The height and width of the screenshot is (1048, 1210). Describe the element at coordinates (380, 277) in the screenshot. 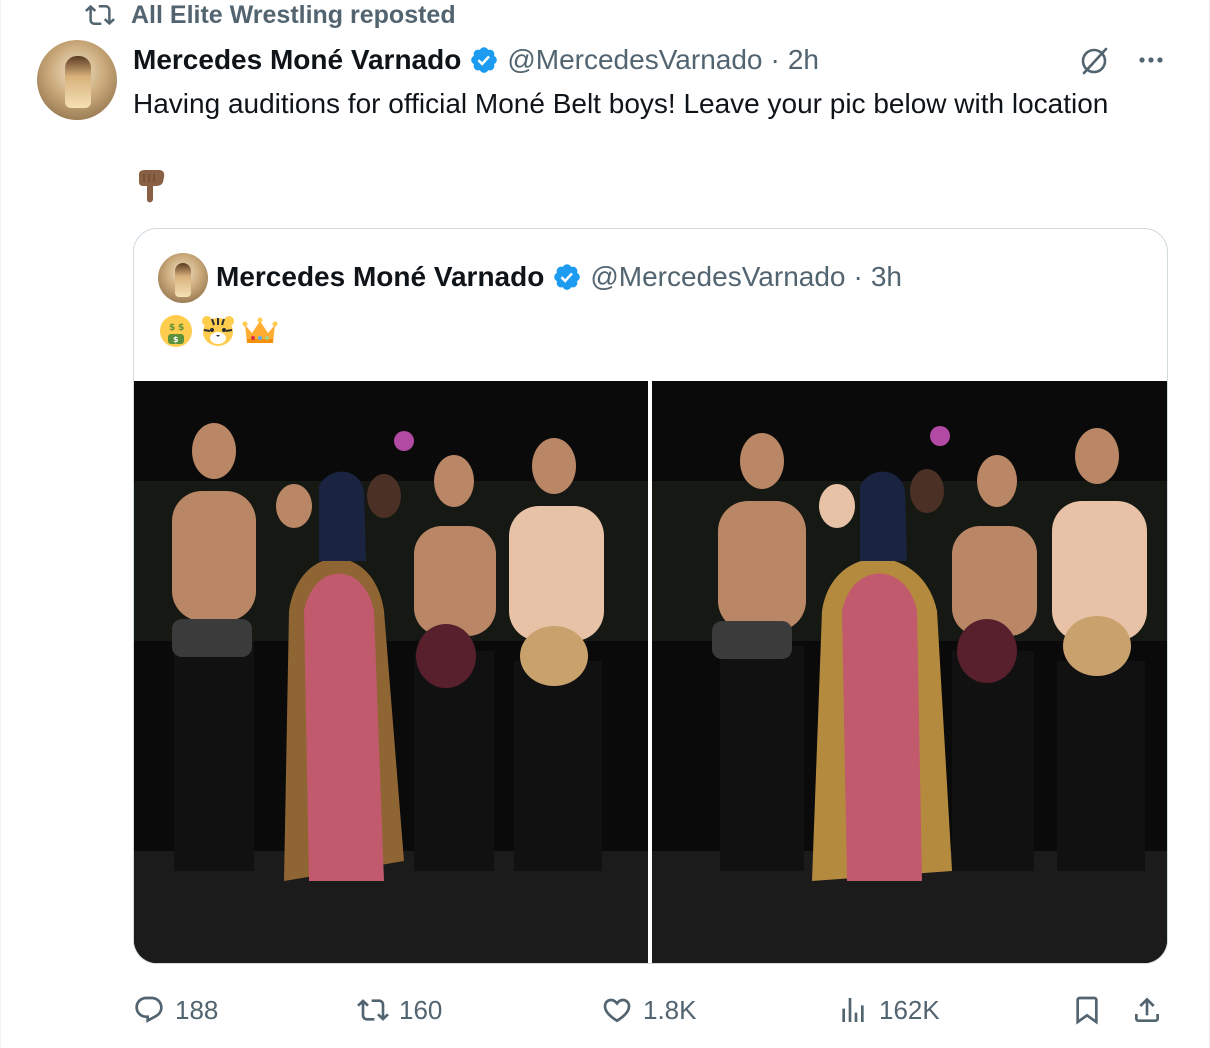

I see `quoted-author-name: Mercedes Moné Varnado` at that location.